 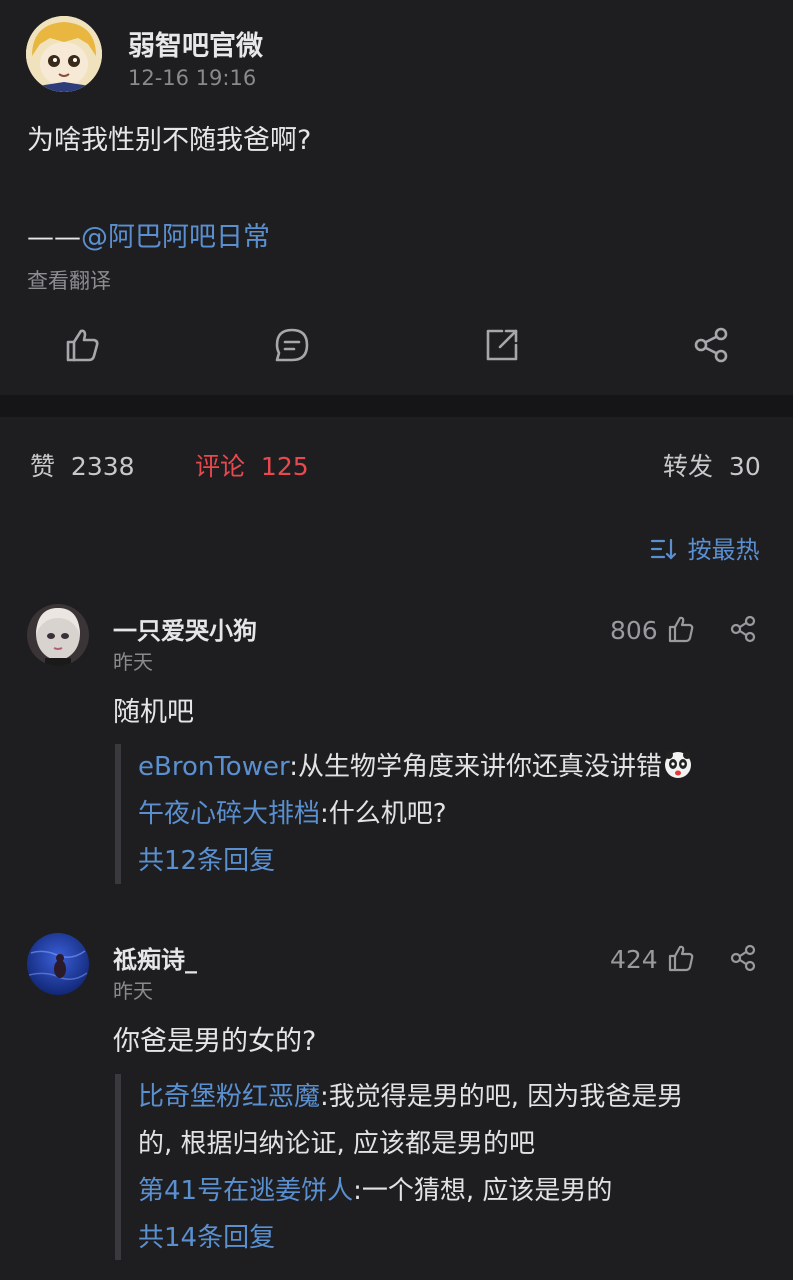 I want to click on comment-like-count: 806, so click(x=634, y=630).